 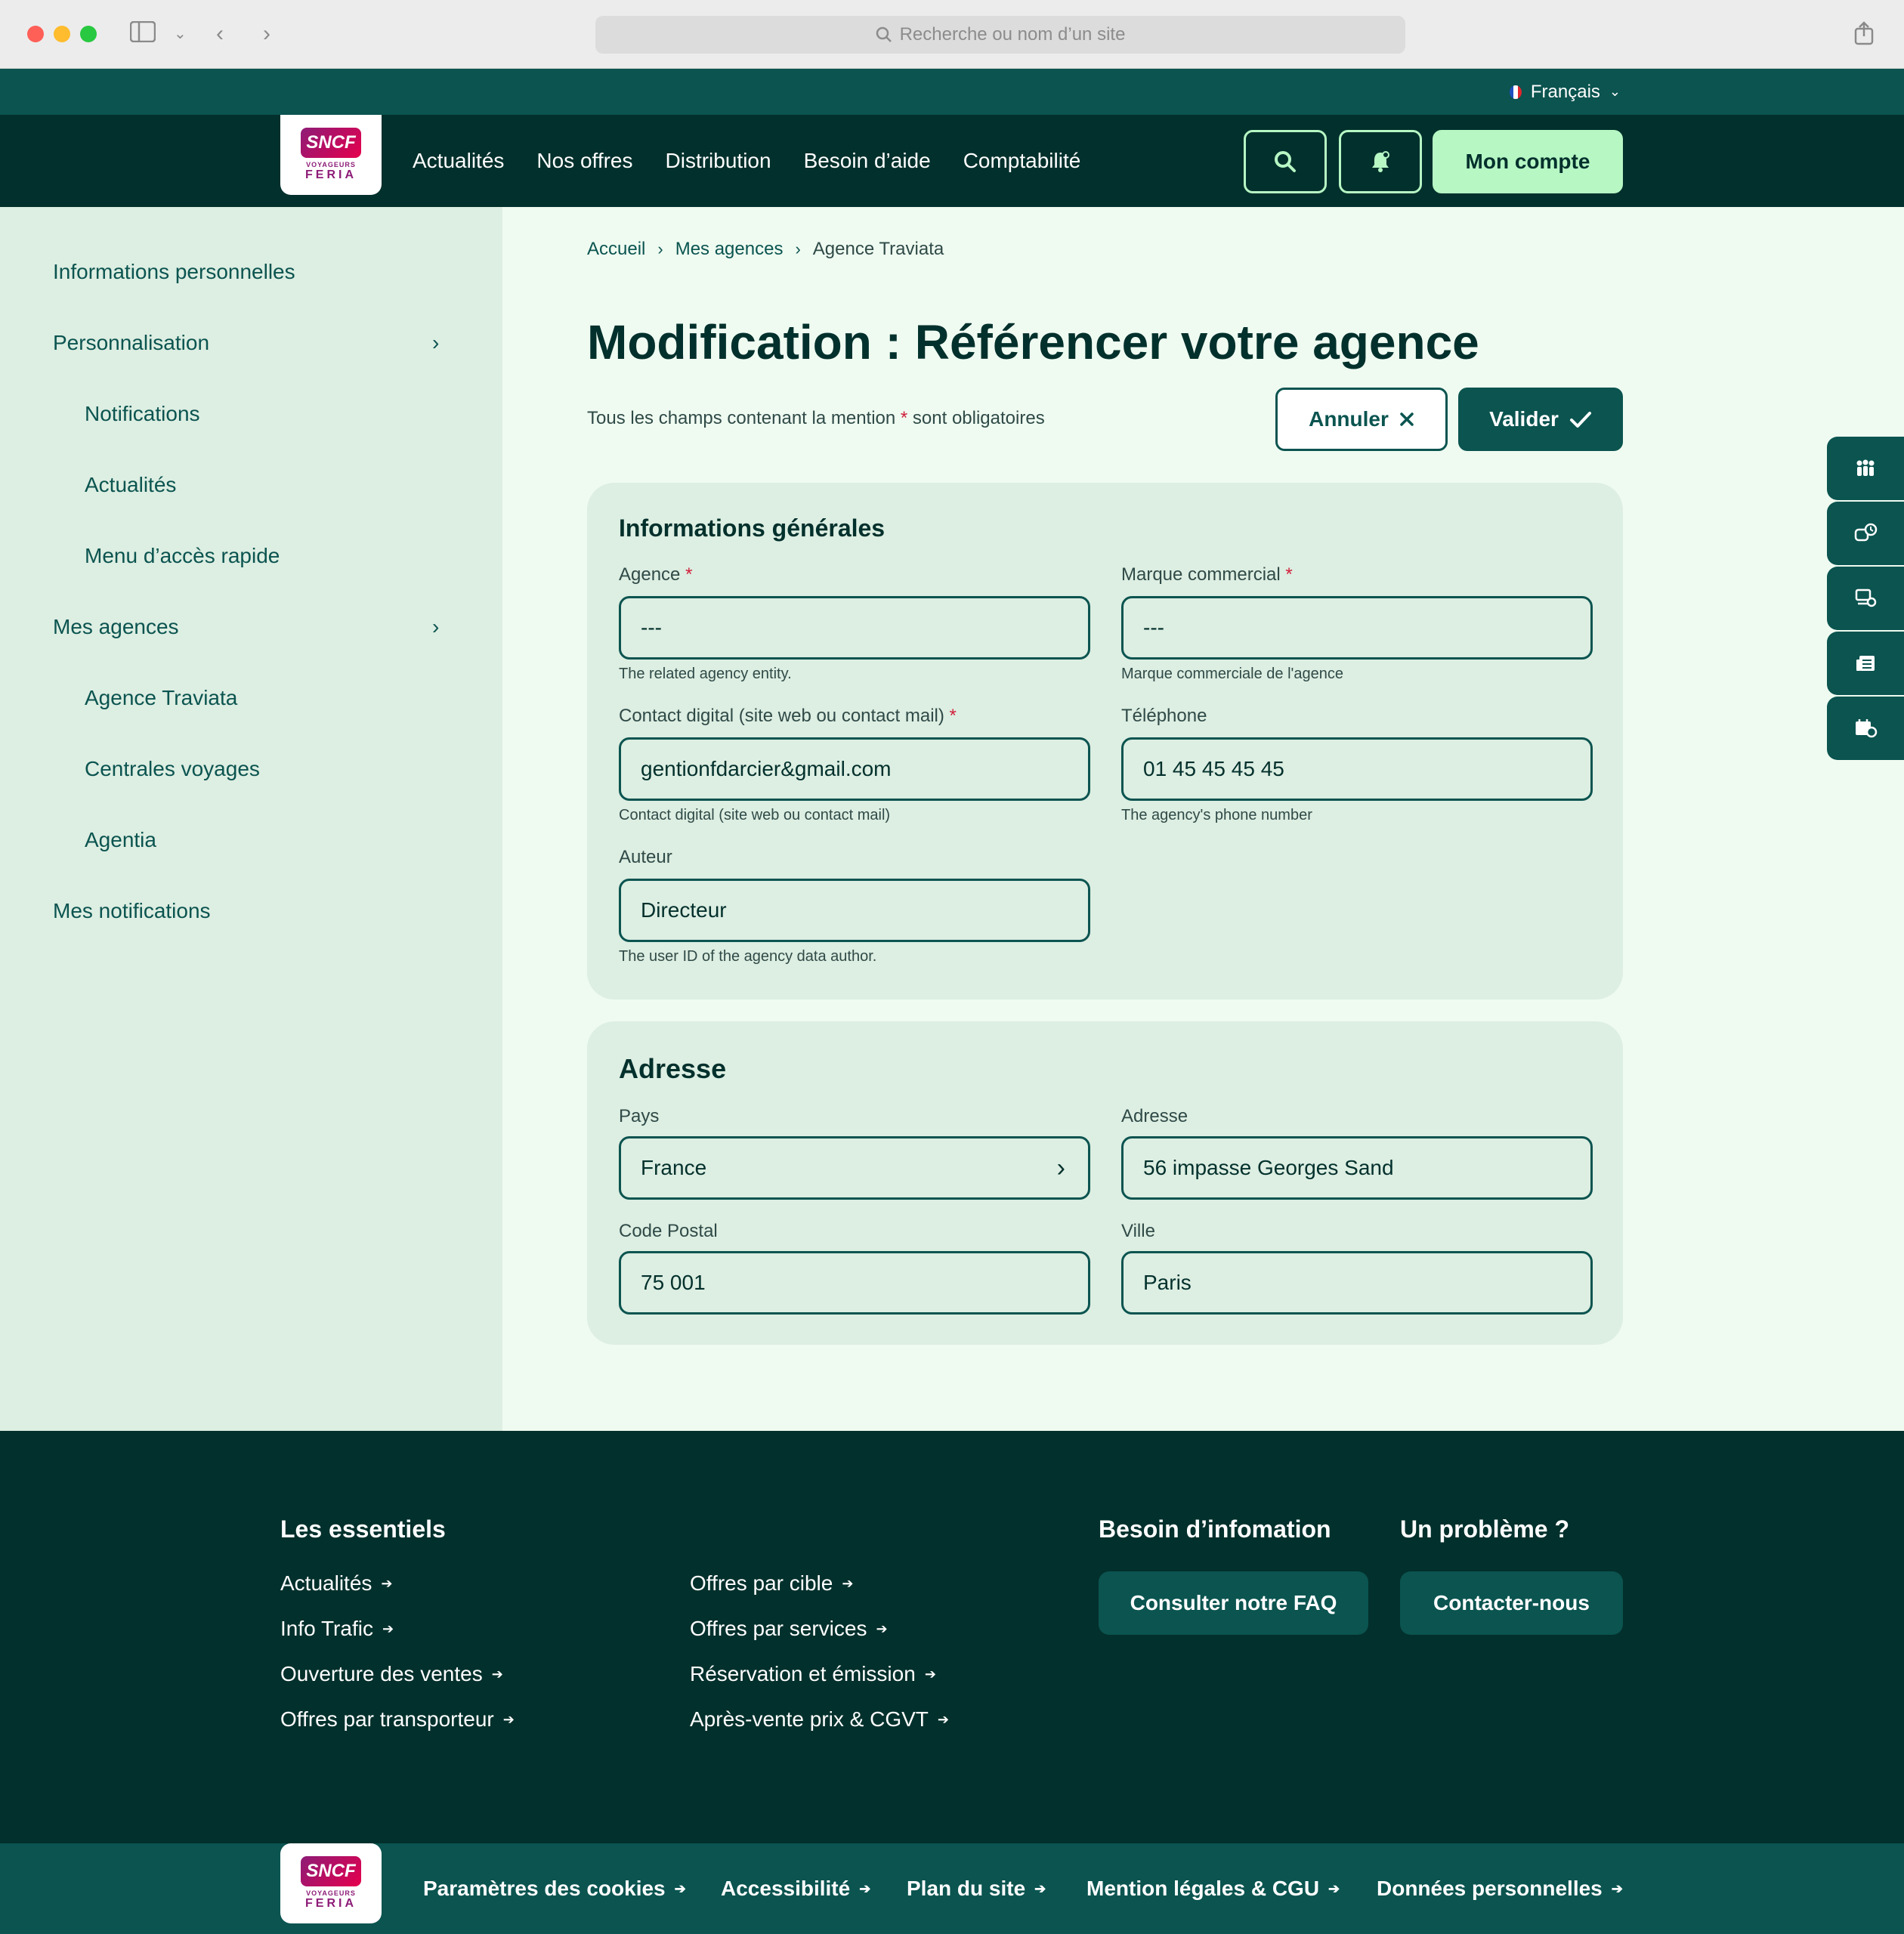 I want to click on footer-link-label: Après-vente prix & CGVT, so click(x=809, y=1719).